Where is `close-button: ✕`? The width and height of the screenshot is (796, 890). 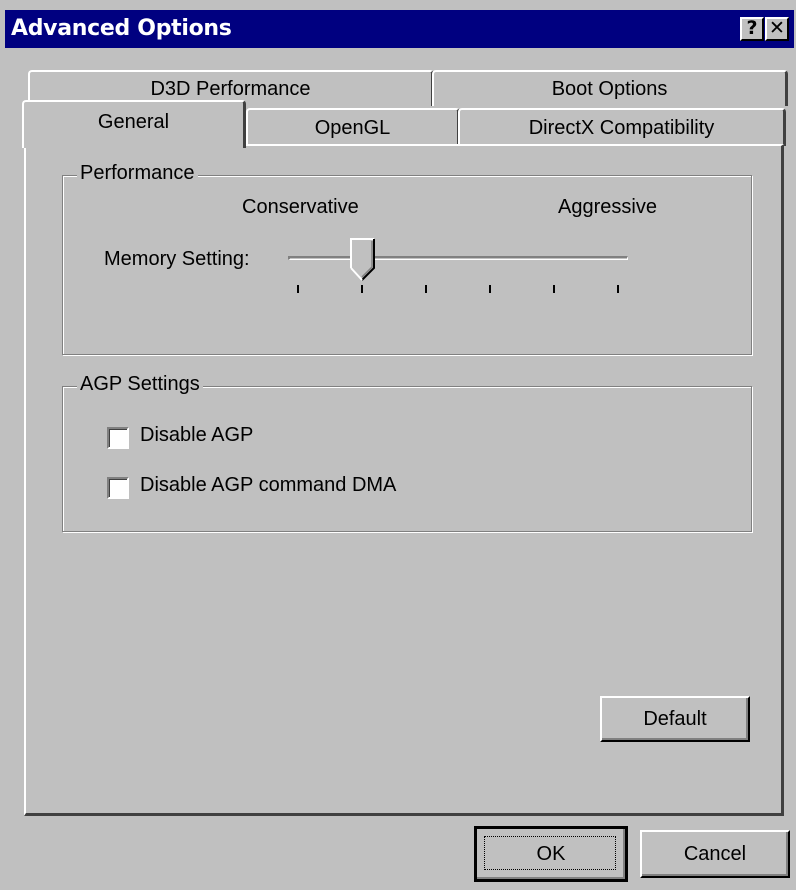
close-button: ✕ is located at coordinates (777, 29).